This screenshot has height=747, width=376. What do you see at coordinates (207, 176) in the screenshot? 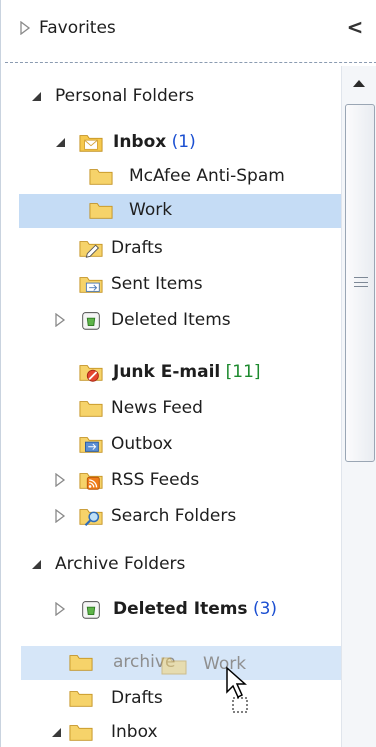
I see `tree-item-label: McAfee Anti-Spam` at bounding box center [207, 176].